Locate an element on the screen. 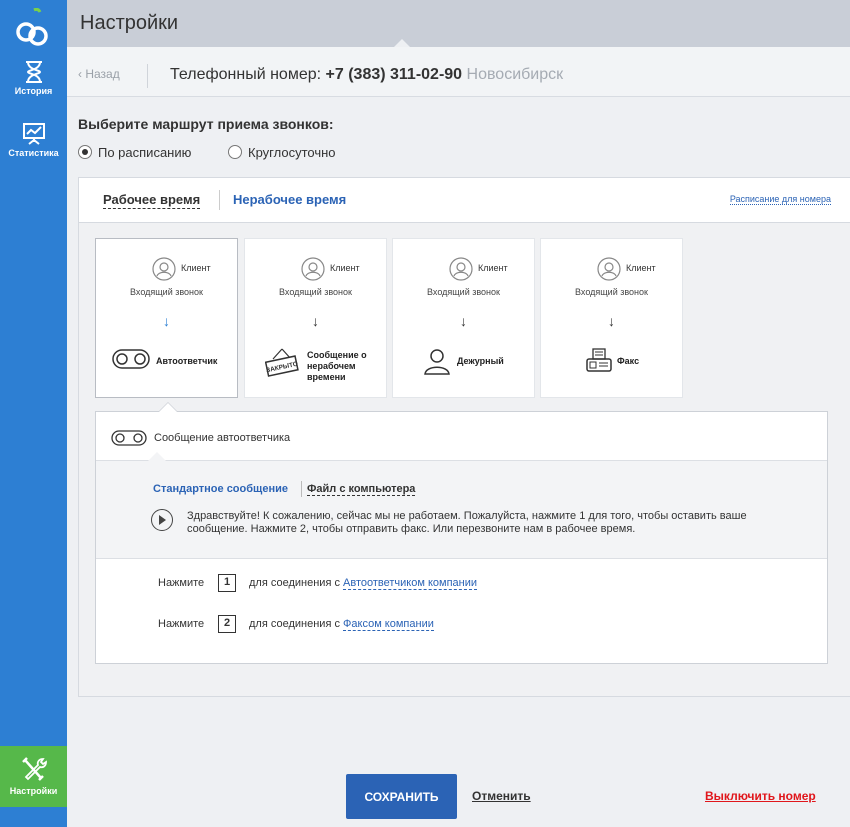  destination-label: Дежурный is located at coordinates (480, 361).